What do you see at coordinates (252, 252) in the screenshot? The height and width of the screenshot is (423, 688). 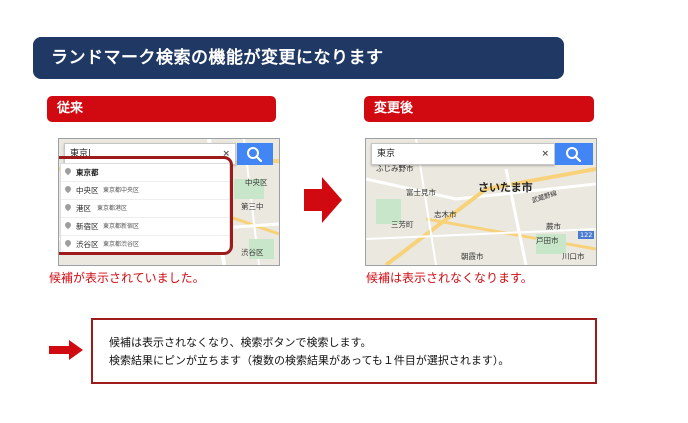 I see `map-label: 渋谷区` at bounding box center [252, 252].